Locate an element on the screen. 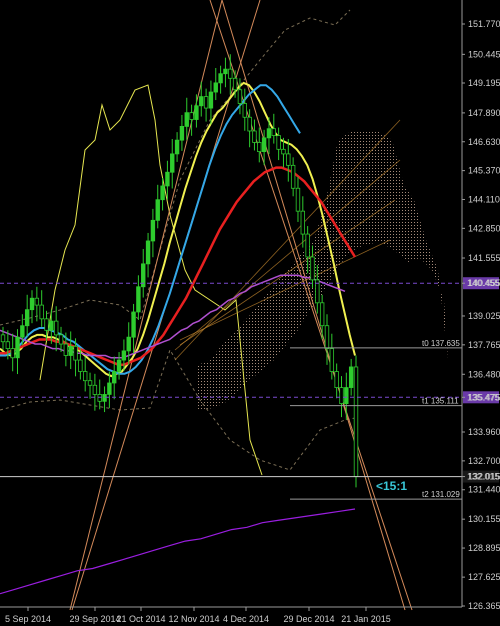 Image resolution: width=500 pixels, height=626 pixels. y-tick-label: 142.850 is located at coordinates (484, 228).